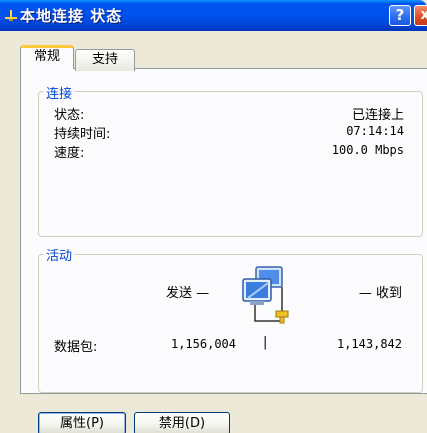  Describe the element at coordinates (182, 422) in the screenshot. I see `disable-button: 禁用(D)` at that location.